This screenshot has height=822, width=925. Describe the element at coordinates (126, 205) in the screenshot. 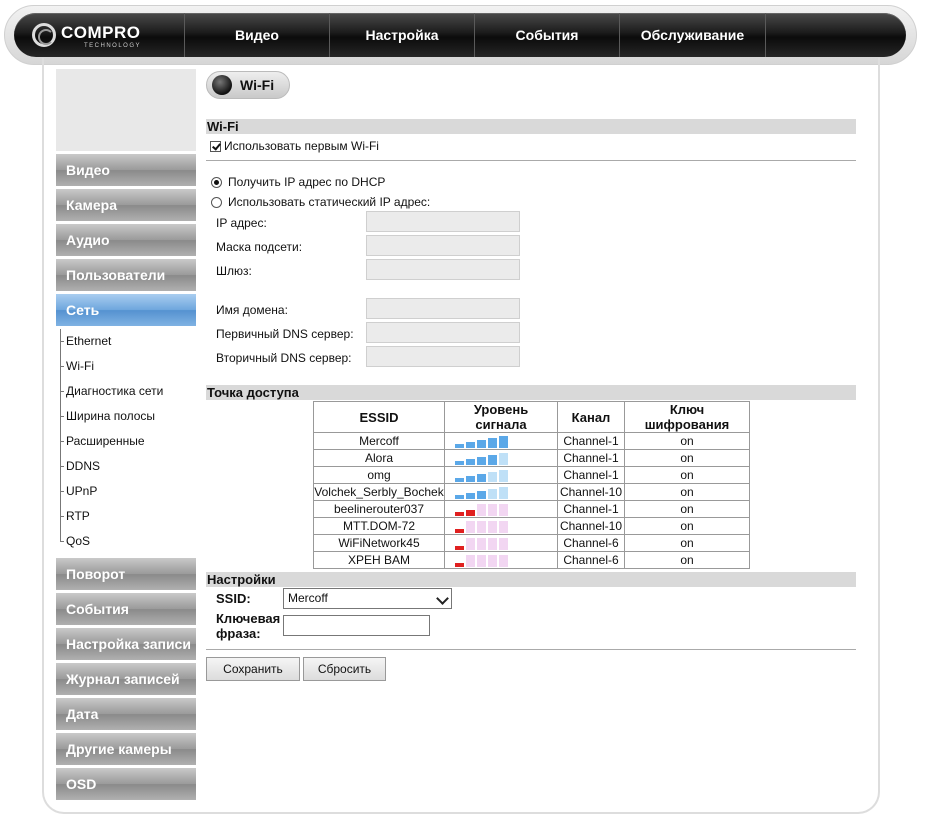

I see `sidebar-item-camera: Камера` at that location.